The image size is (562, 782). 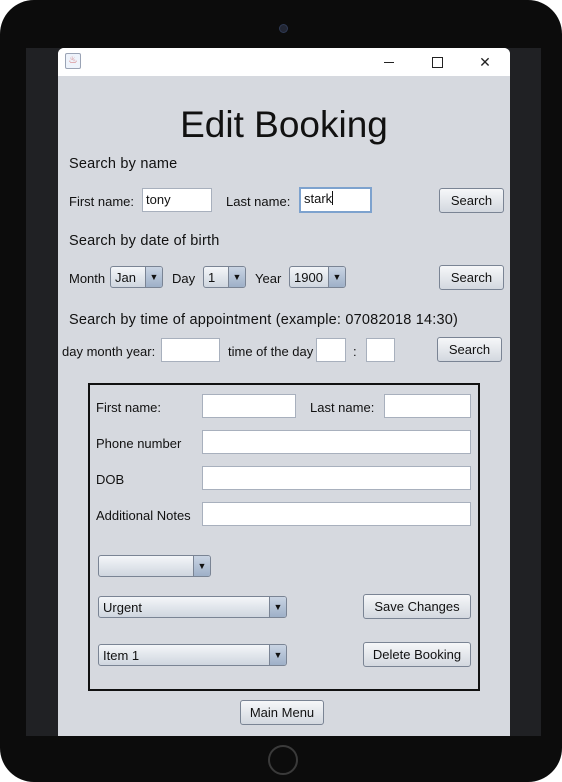 What do you see at coordinates (284, 62) in the screenshot?
I see `title-bar: ♨ ✕` at bounding box center [284, 62].